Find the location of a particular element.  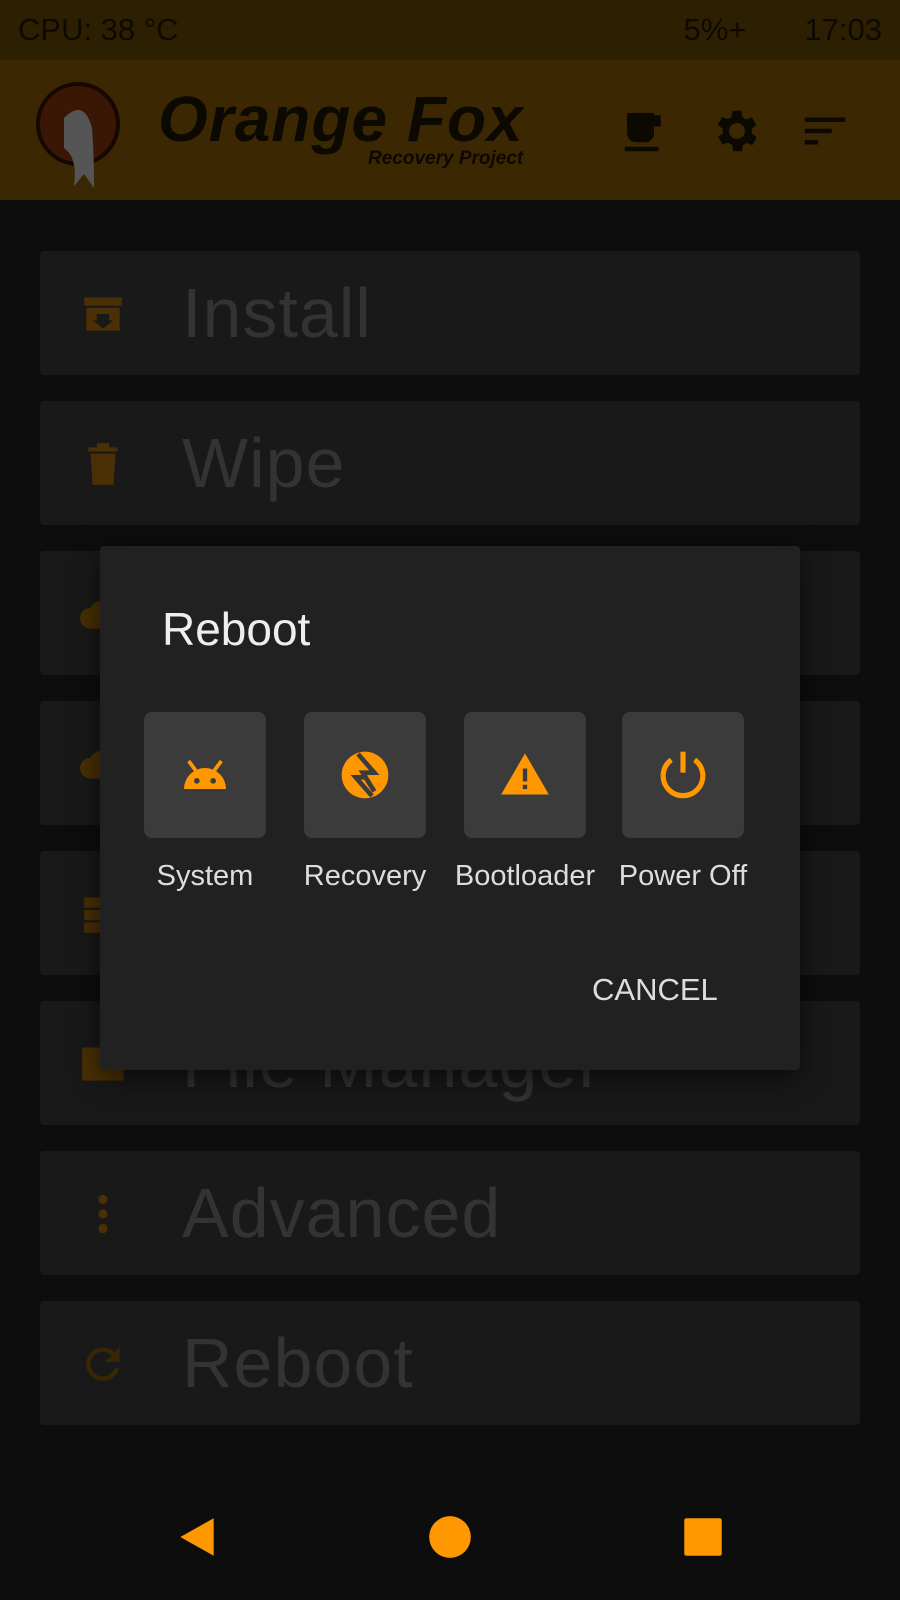

dialog-title: Reboot is located at coordinates (236, 629).